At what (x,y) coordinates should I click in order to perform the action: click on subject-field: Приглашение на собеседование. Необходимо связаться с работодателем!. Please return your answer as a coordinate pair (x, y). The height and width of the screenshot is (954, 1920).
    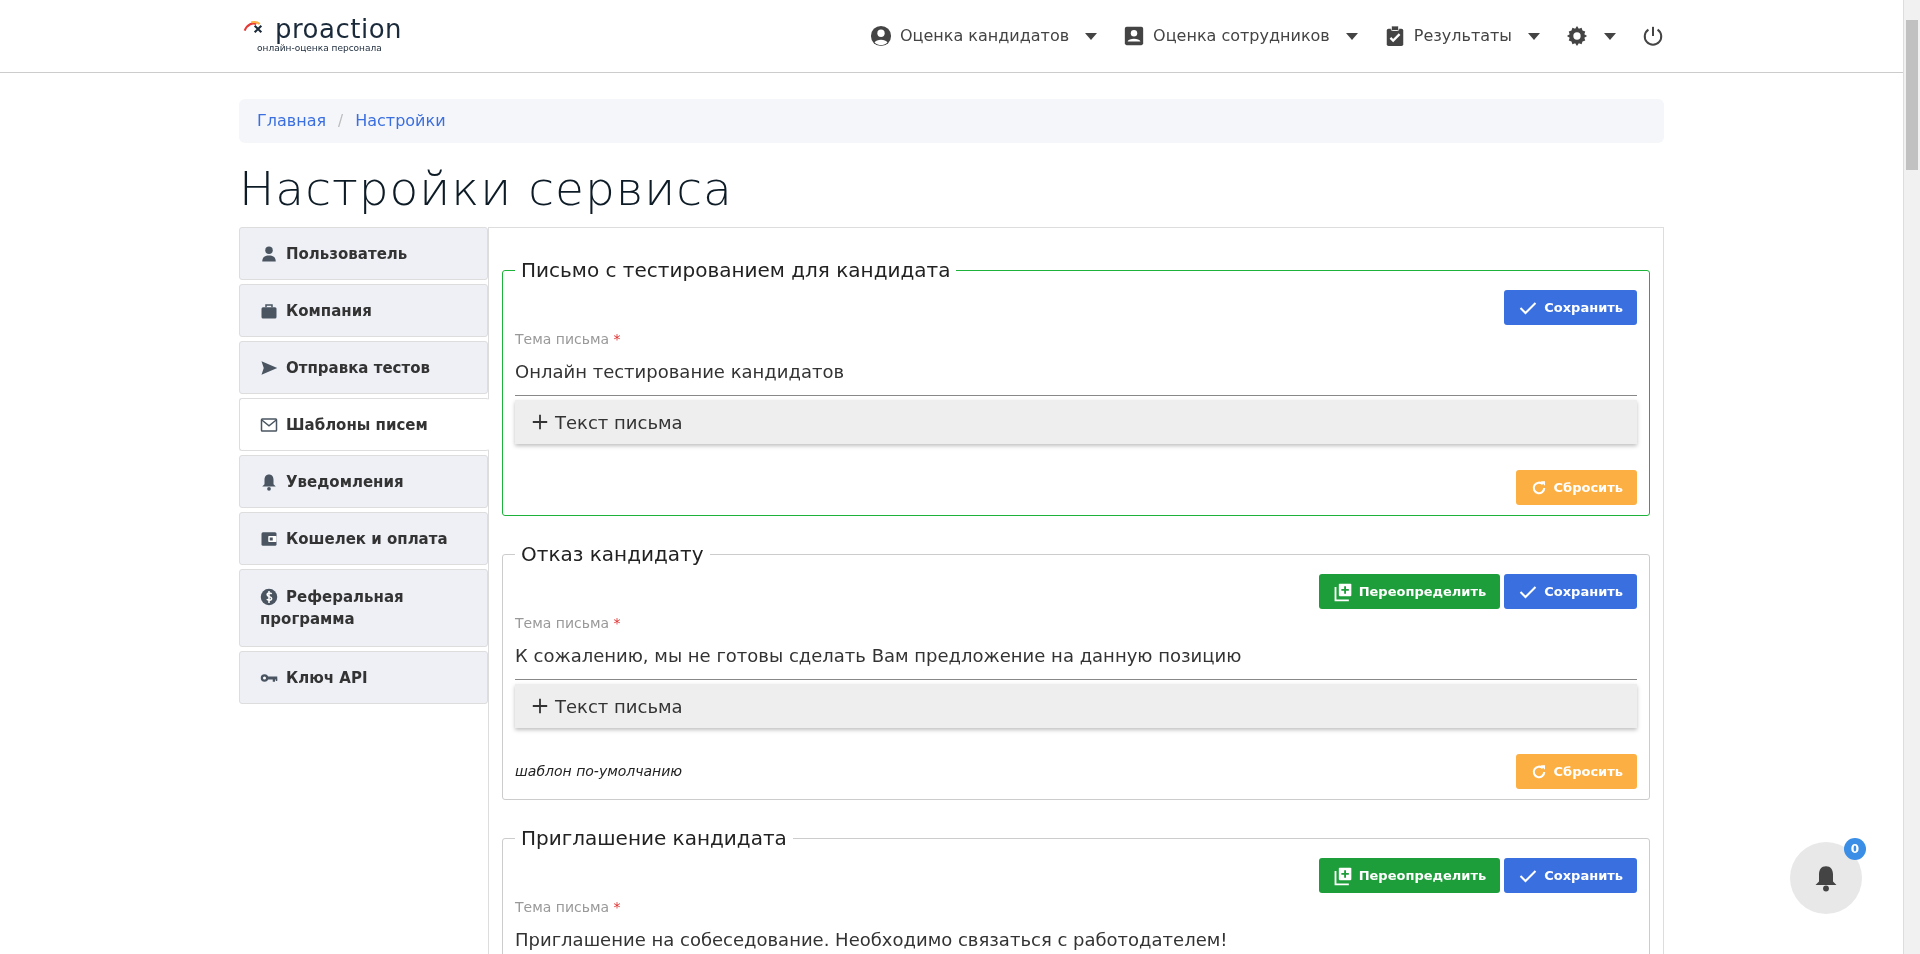
    Looking at the image, I should click on (1076, 936).